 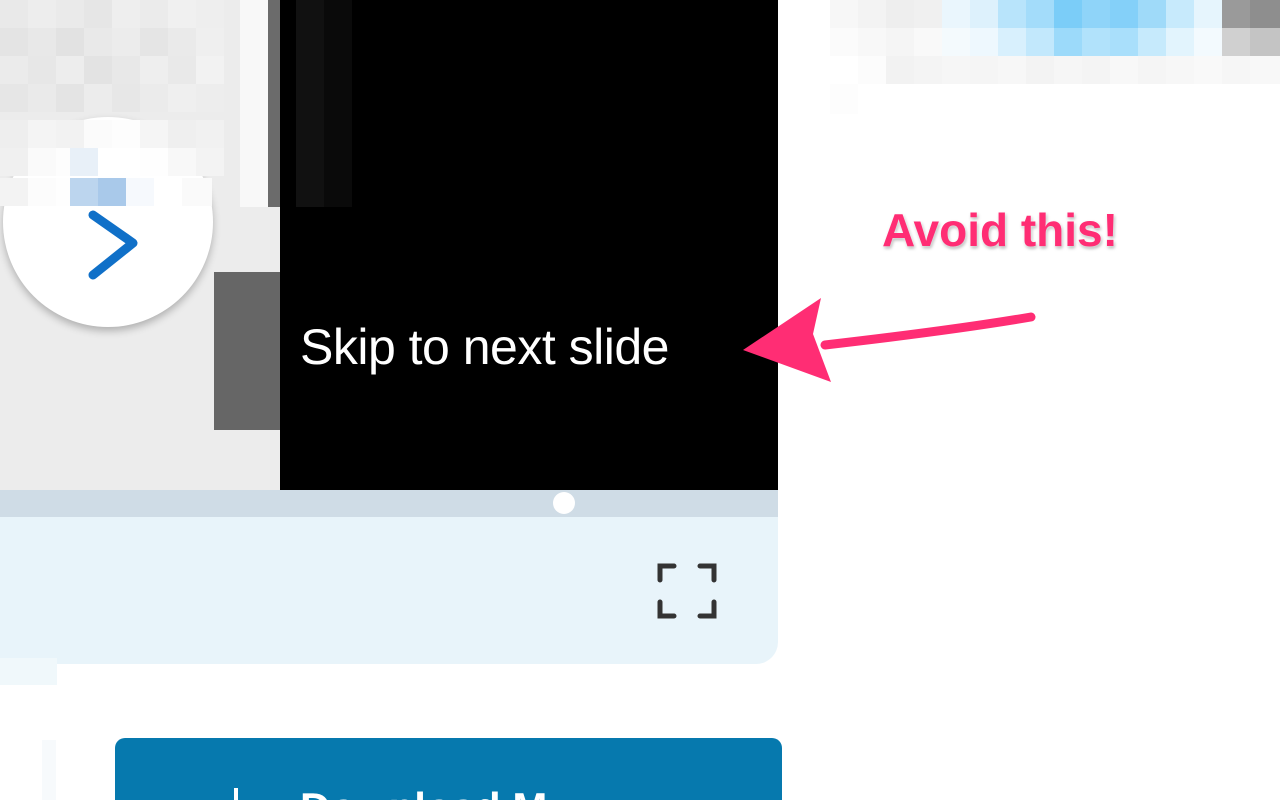 I want to click on tooltip-pointer-block, so click(x=247, y=351).